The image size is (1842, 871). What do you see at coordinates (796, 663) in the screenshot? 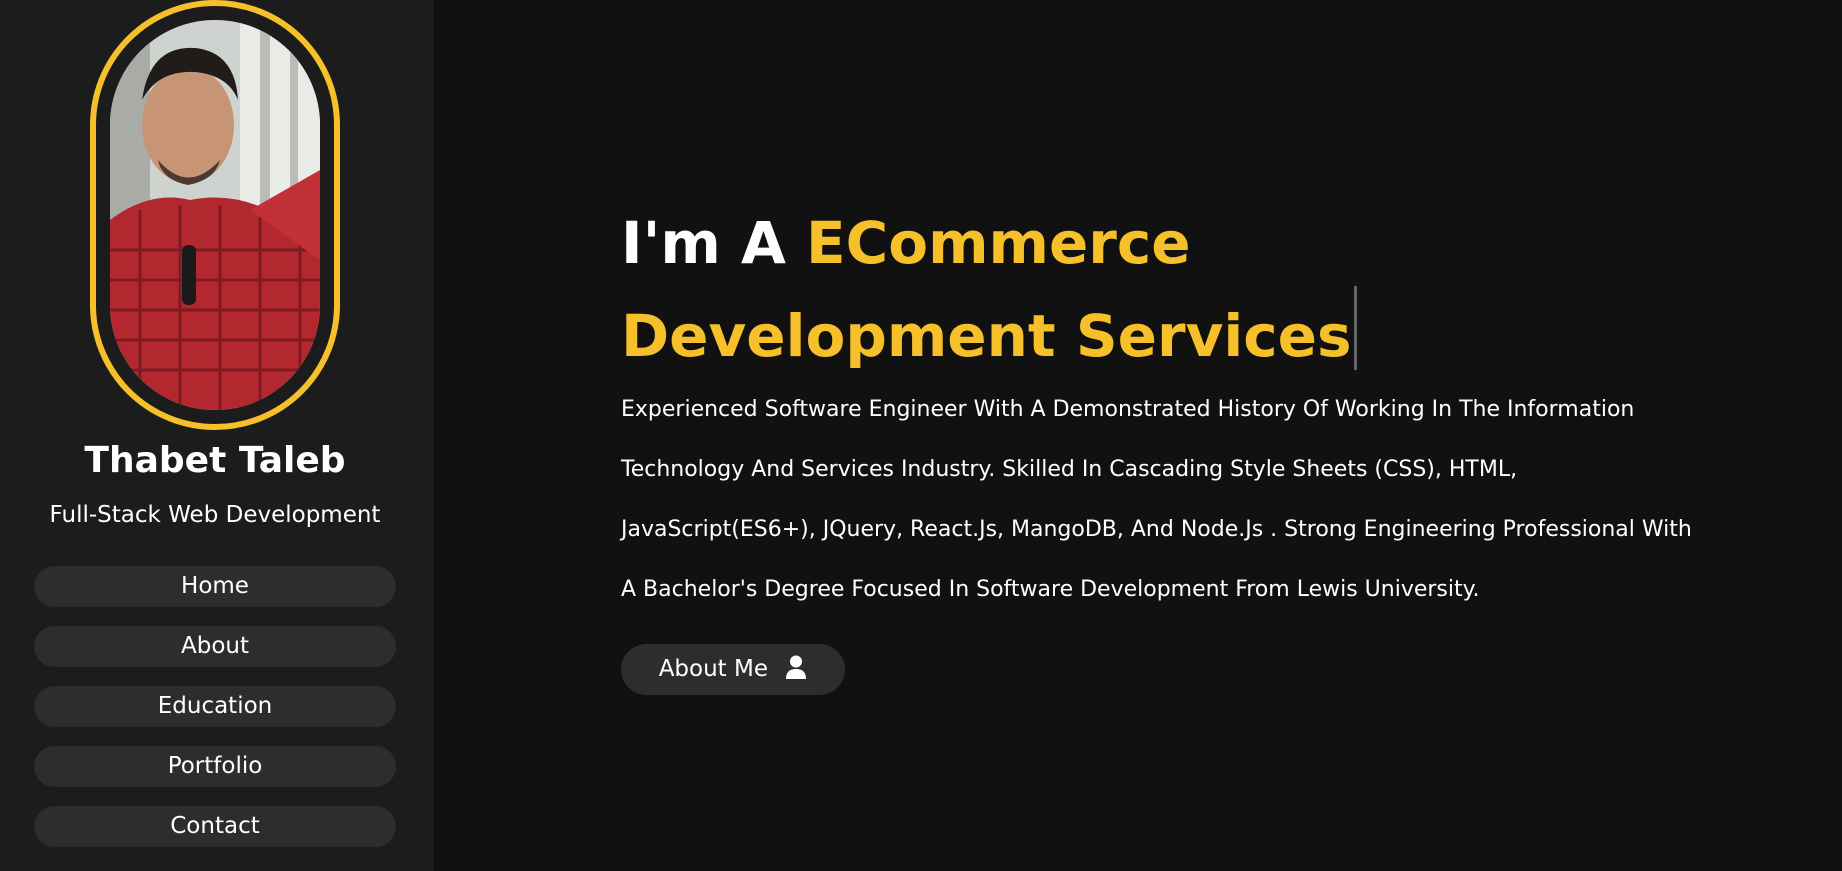
I see `user-icon` at bounding box center [796, 663].